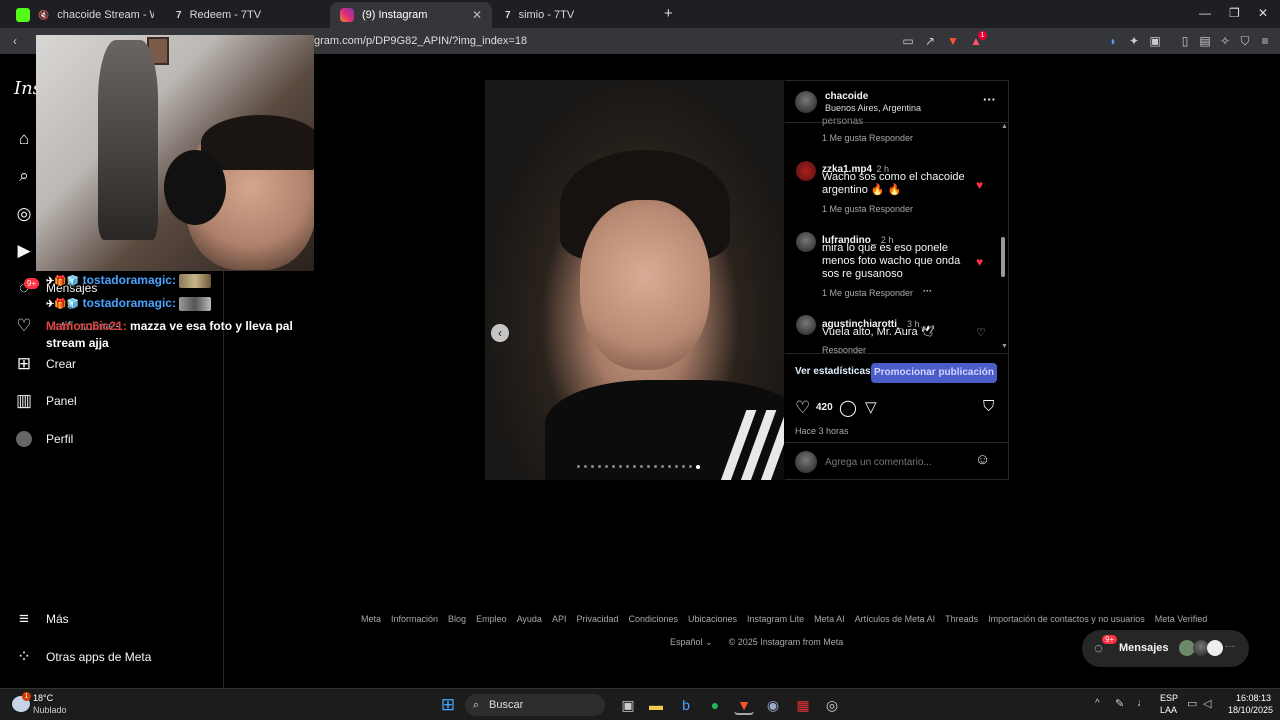 Image resolution: width=1280 pixels, height=720 pixels. What do you see at coordinates (1265, 41) in the screenshot?
I see `menu-icon: ≡` at bounding box center [1265, 41].